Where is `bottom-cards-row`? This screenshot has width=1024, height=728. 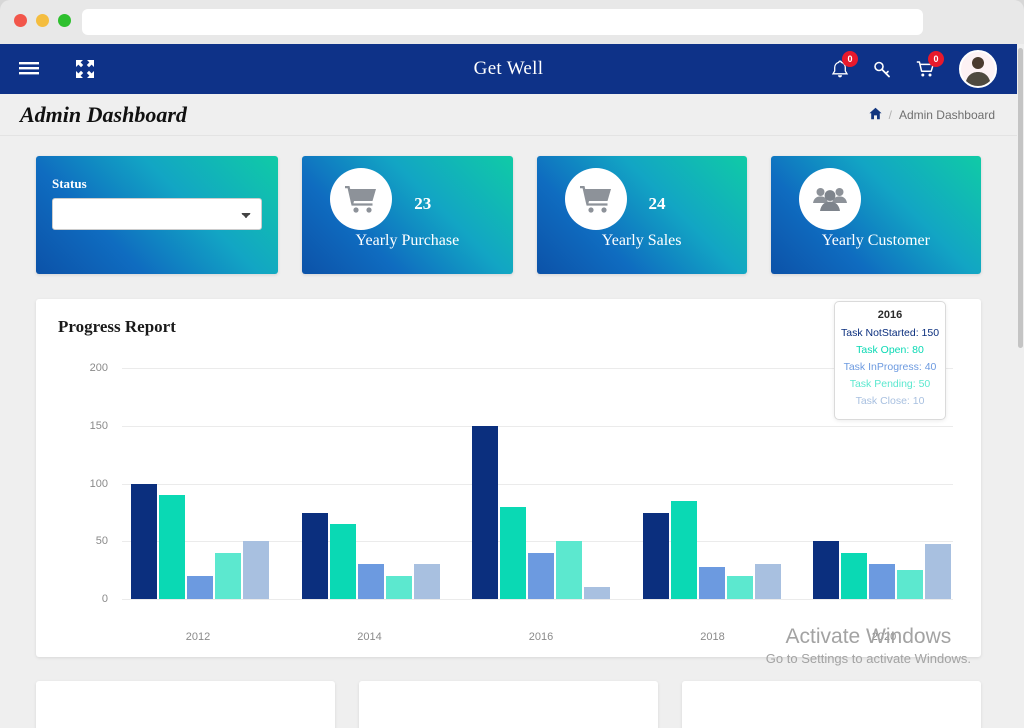
bottom-cards-row is located at coordinates (508, 692).